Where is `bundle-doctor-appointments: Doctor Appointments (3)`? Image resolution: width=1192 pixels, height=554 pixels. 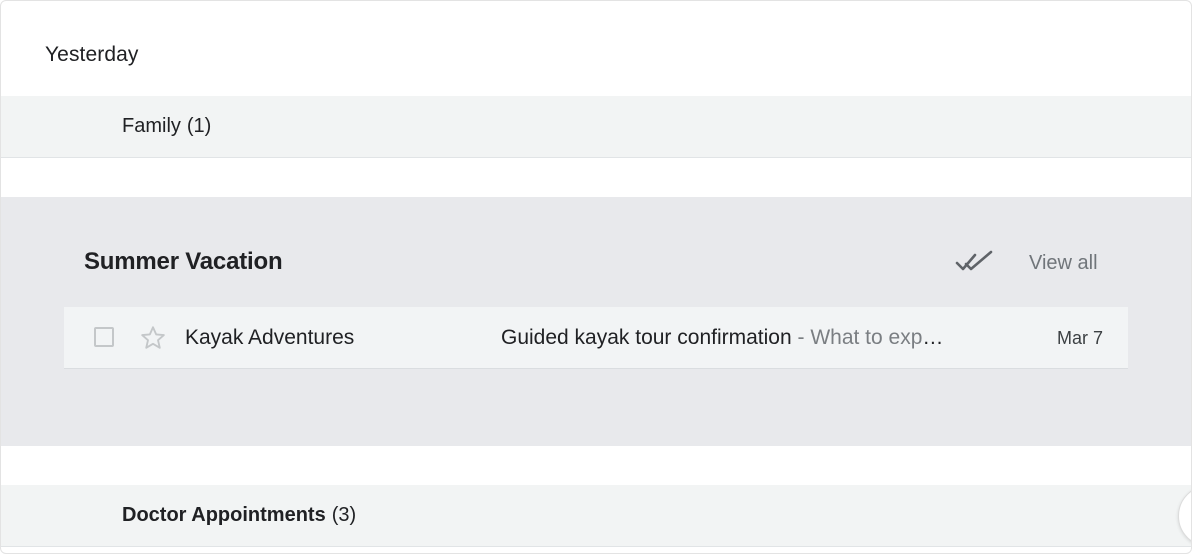 bundle-doctor-appointments: Doctor Appointments (3) is located at coordinates (596, 516).